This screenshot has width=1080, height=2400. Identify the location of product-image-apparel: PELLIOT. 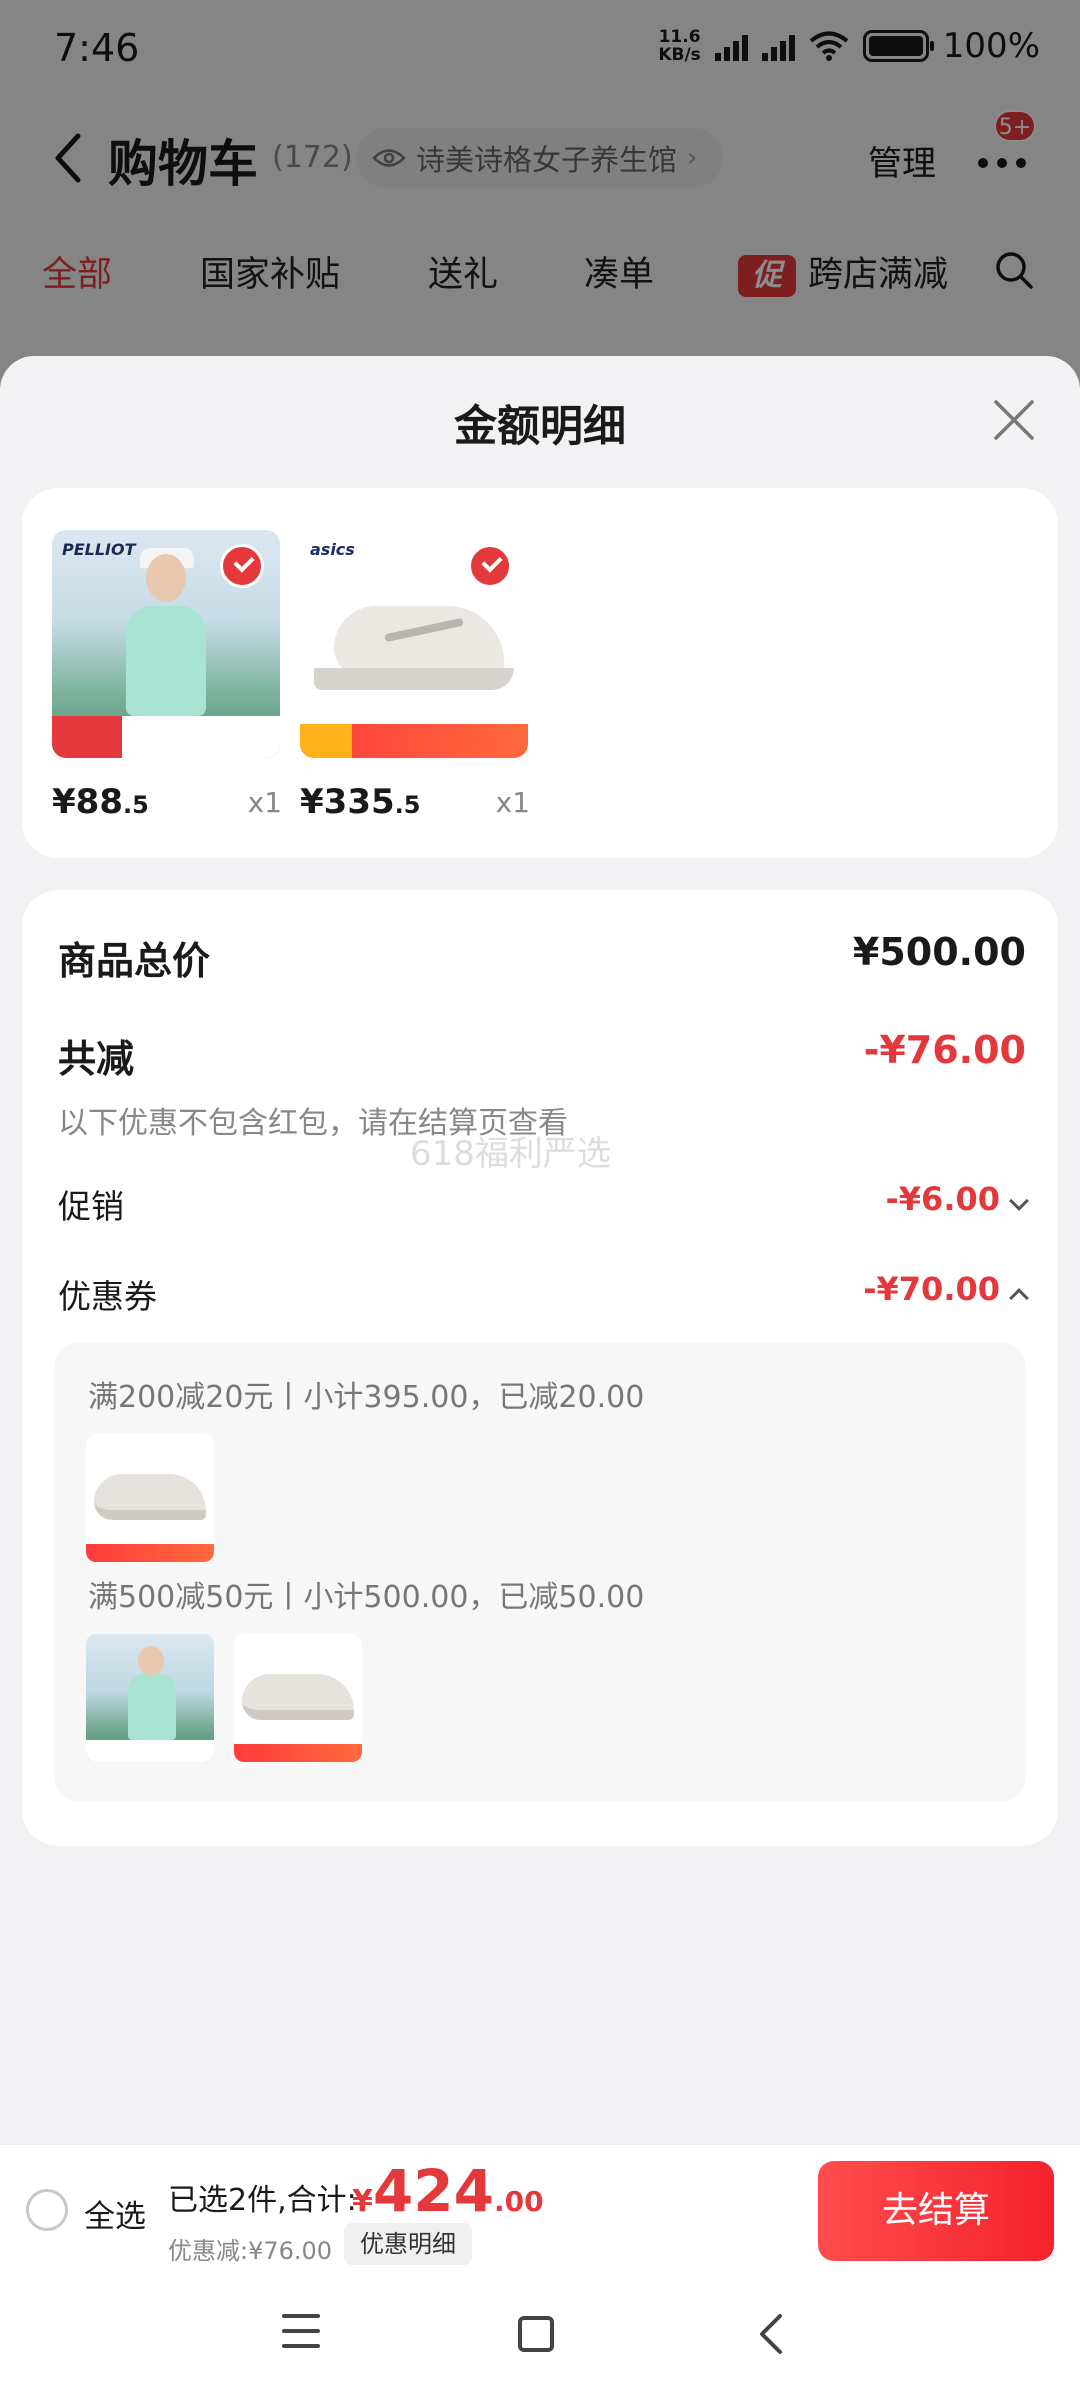
(166, 644).